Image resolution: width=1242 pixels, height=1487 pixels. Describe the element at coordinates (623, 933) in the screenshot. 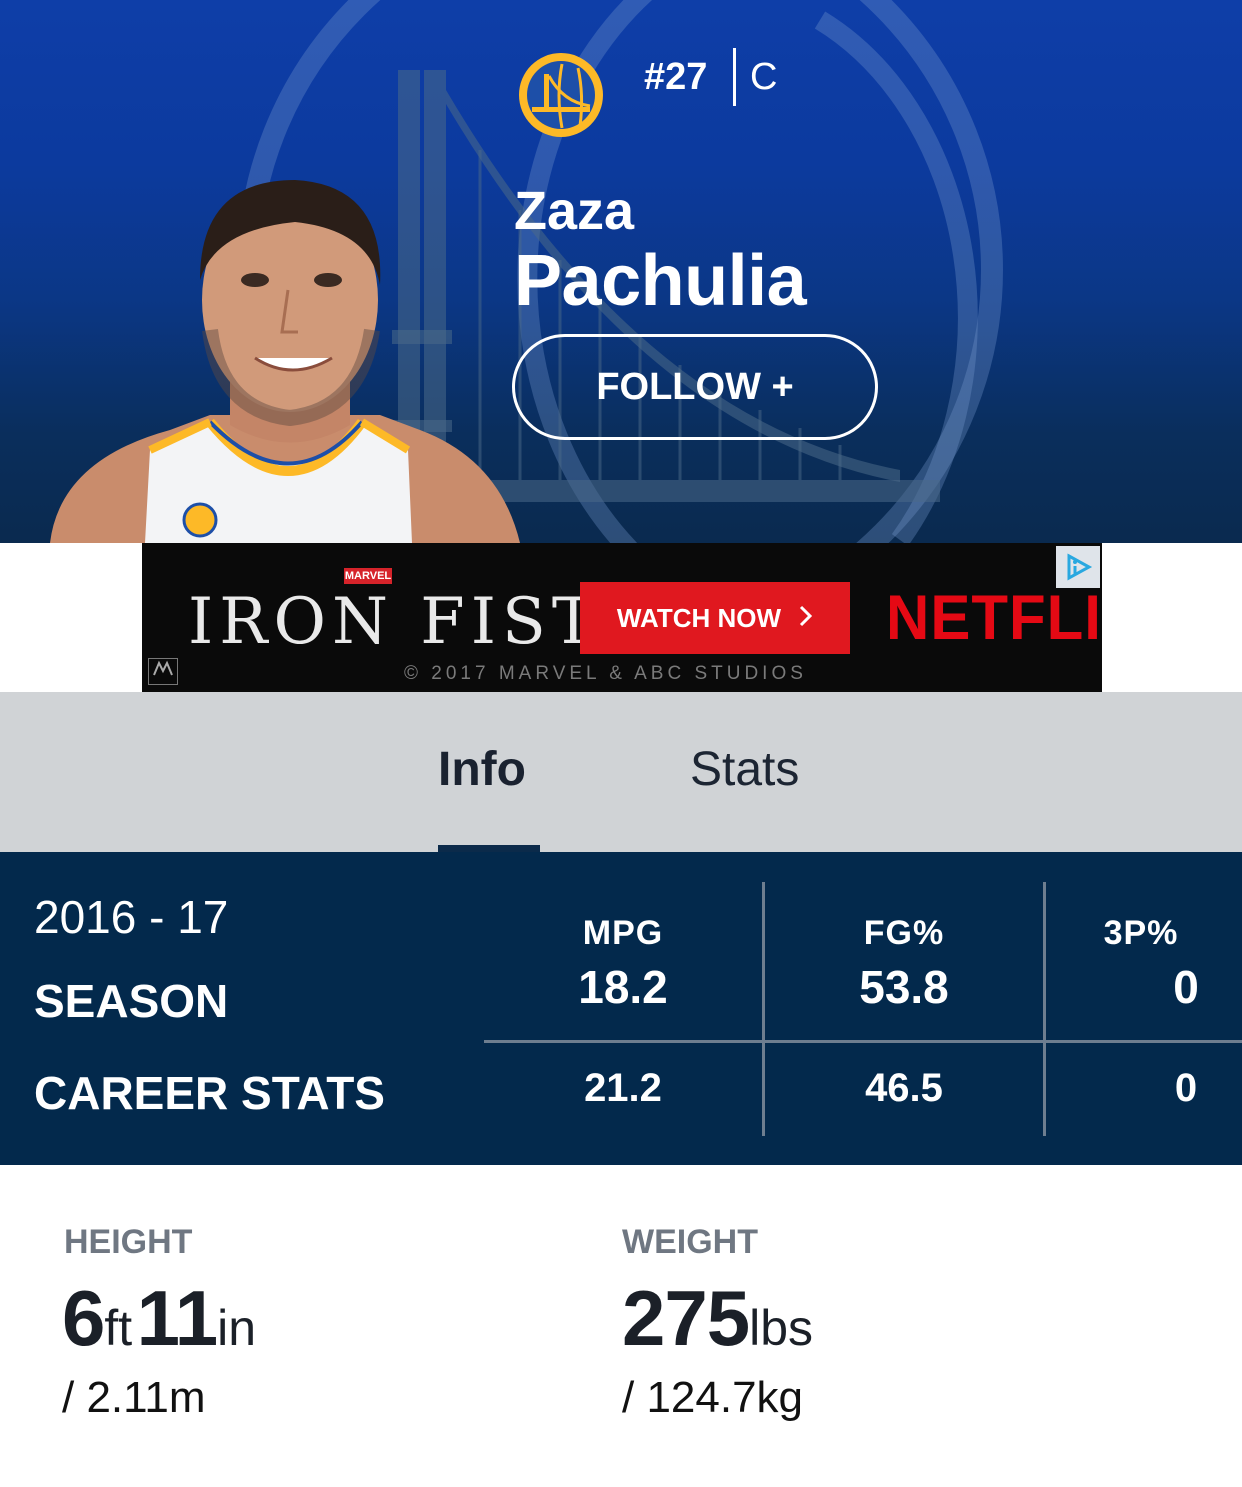

I see `stat-header-mpg: MPG` at that location.